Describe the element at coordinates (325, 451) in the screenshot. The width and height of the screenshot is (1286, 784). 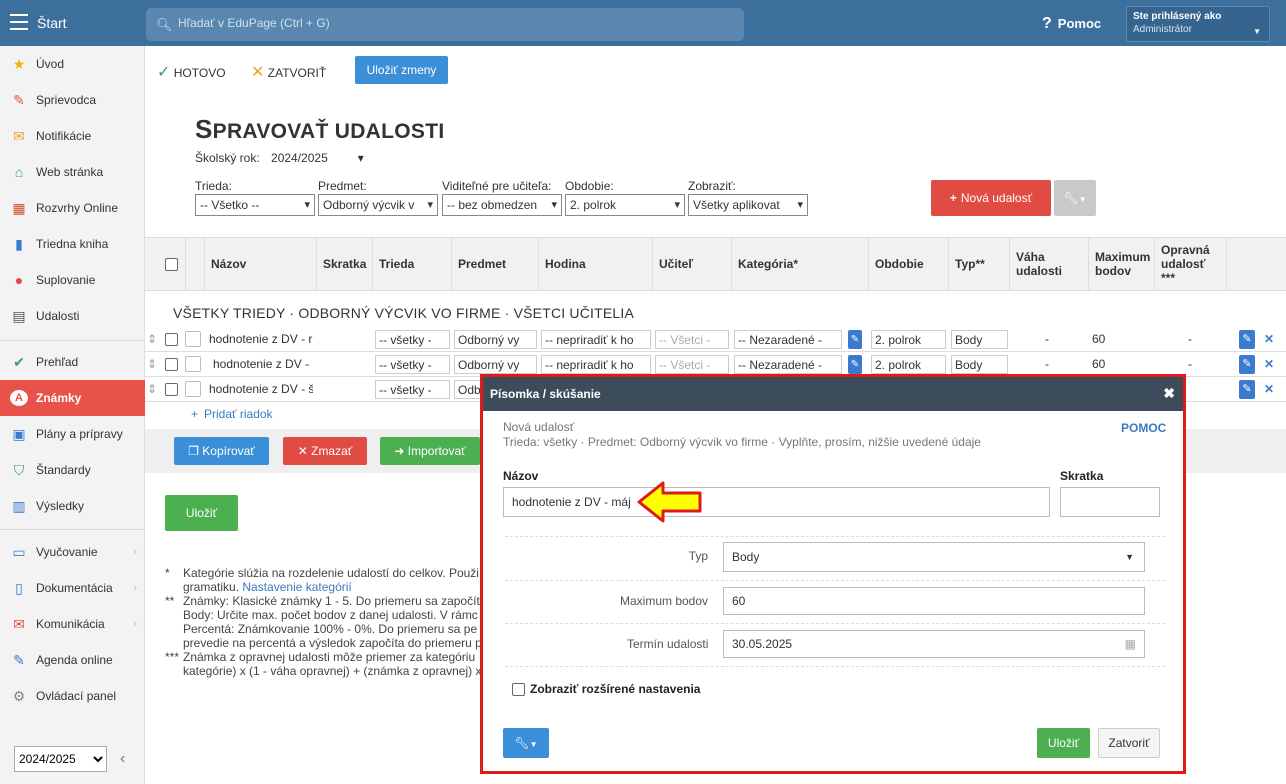
I see `delete-button: ✕ Zmazať` at that location.